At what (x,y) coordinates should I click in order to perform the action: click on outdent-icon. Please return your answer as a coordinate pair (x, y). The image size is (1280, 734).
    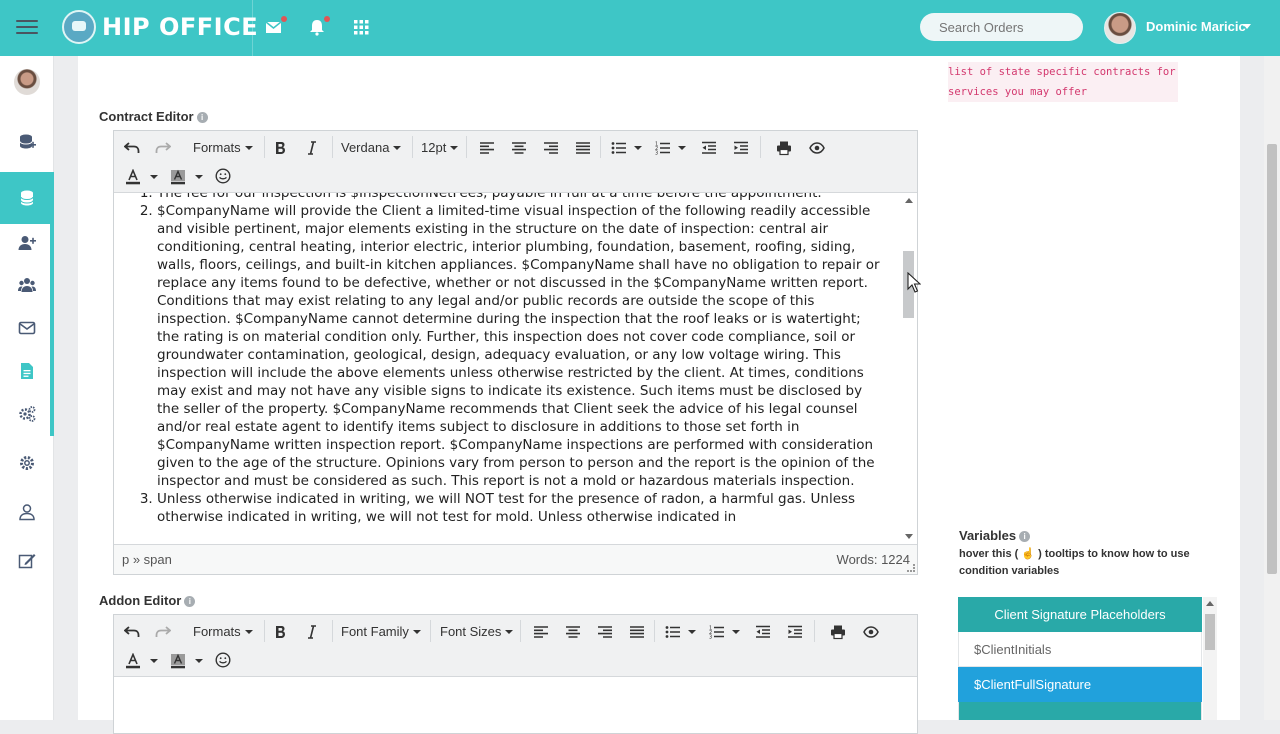
    Looking at the image, I should click on (709, 147).